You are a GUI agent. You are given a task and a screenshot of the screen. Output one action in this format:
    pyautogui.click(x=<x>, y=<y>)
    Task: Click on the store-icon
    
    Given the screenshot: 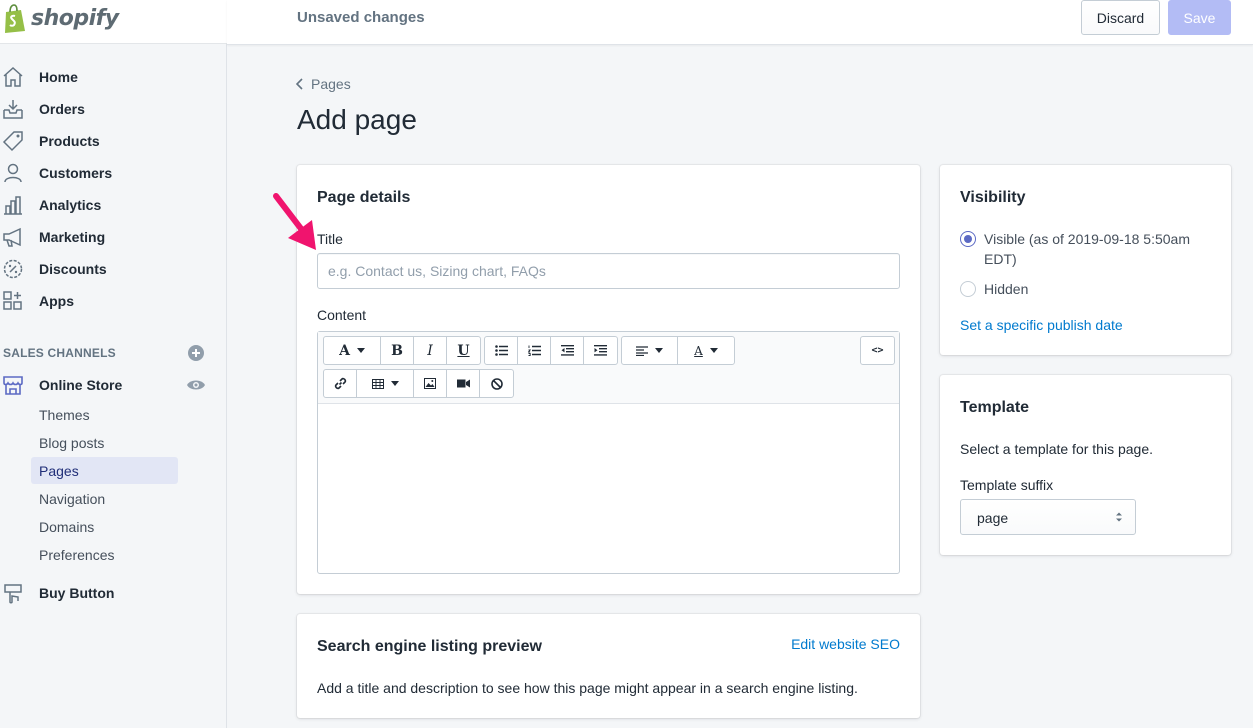 What is the action you would take?
    pyautogui.click(x=13, y=385)
    